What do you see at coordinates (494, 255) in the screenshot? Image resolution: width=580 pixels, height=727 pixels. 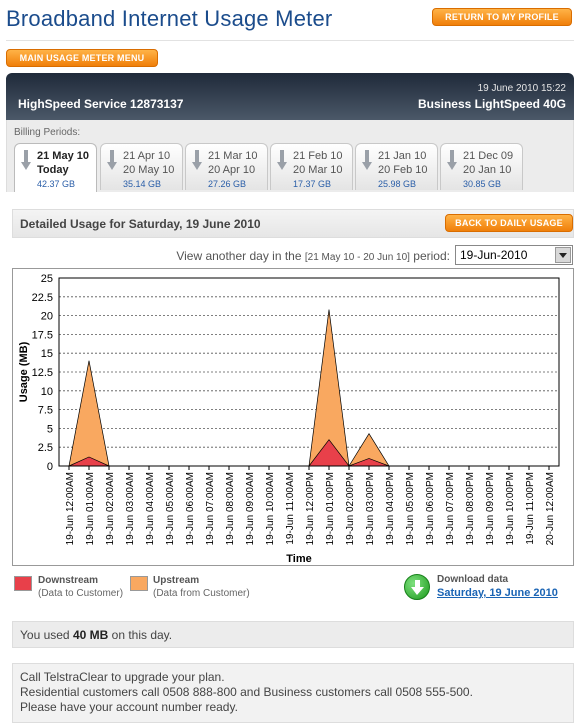 I see `day-select-value: 19-Jun-2010` at bounding box center [494, 255].